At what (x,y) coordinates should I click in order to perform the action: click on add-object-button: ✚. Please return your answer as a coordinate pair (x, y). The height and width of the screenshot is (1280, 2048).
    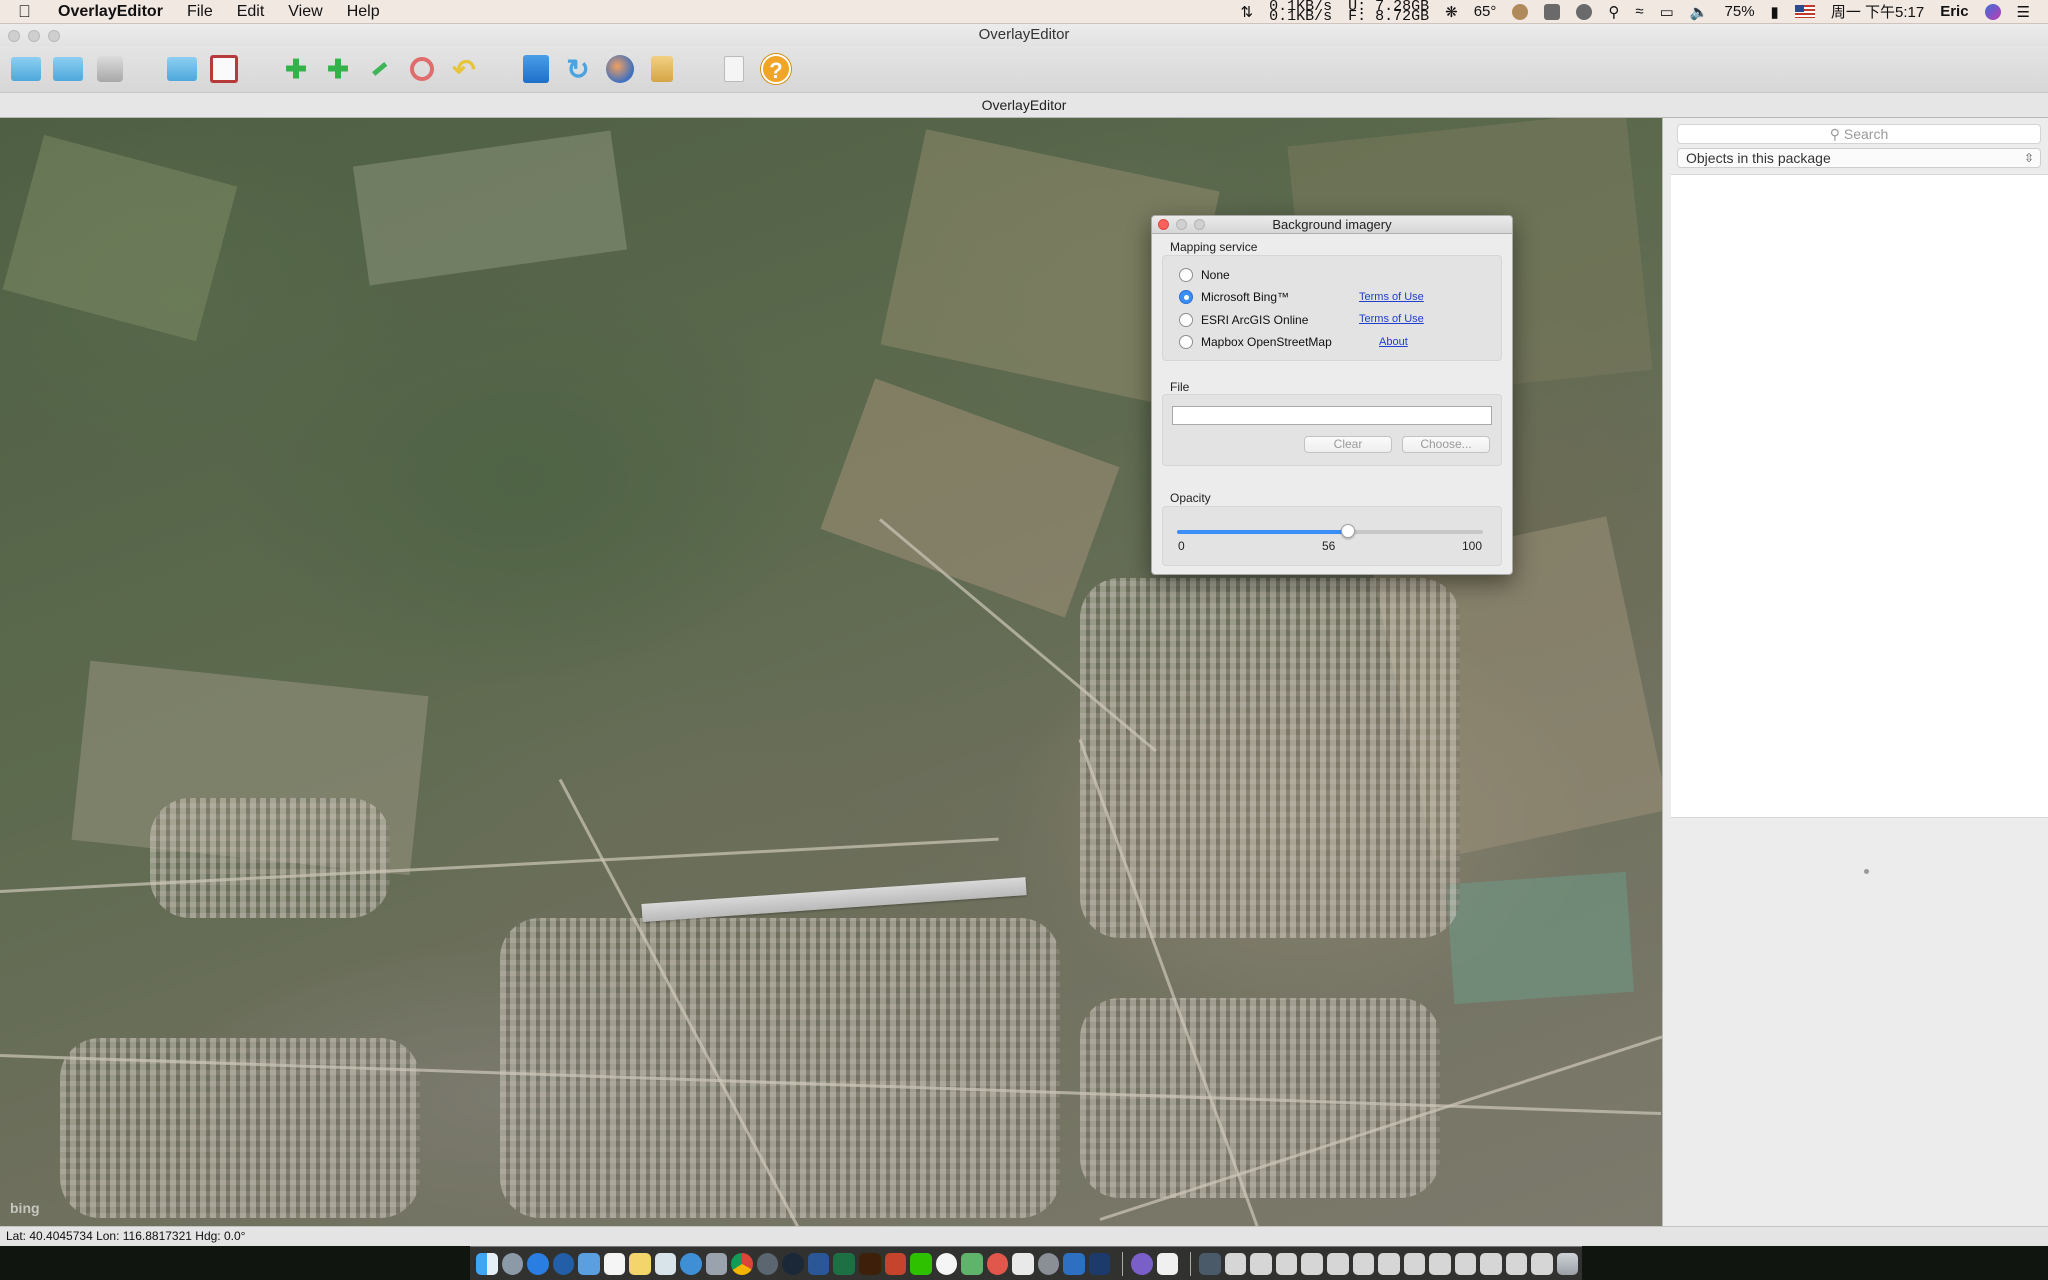
    Looking at the image, I should click on (296, 69).